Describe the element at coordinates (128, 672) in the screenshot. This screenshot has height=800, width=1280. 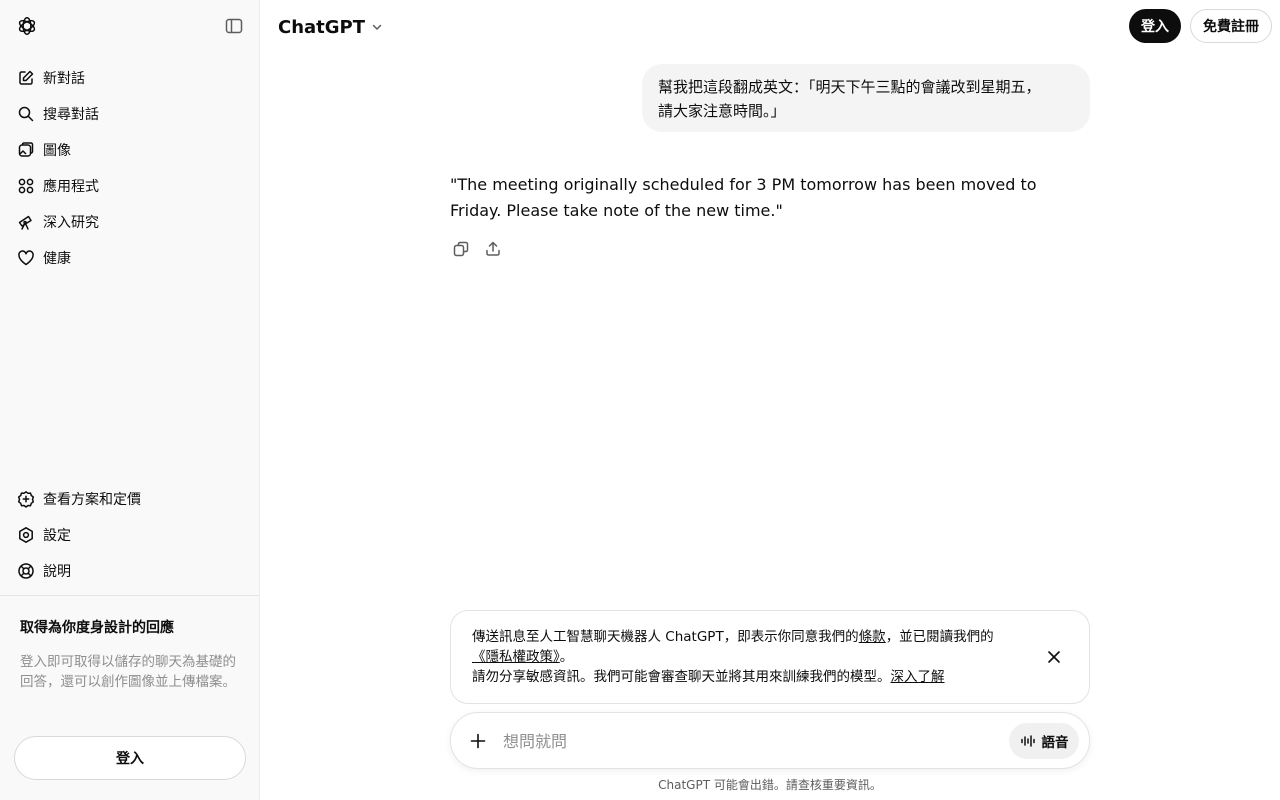
I see `promo-description: 登入即可取得以儲存的聊天為基礎的回答，還可以創作圖像並上傳檔案。` at that location.